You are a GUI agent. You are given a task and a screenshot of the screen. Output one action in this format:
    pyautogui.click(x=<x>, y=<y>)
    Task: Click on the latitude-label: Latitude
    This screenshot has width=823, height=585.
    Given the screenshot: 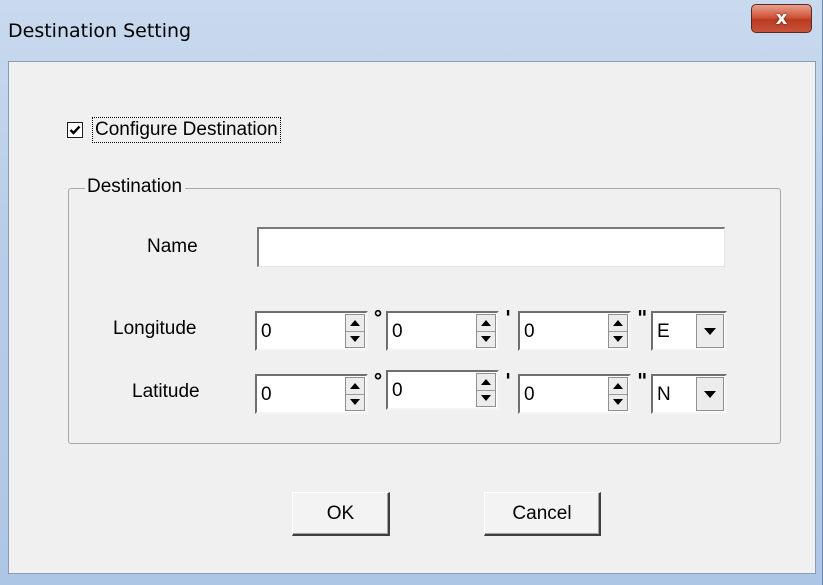 What is the action you would take?
    pyautogui.click(x=166, y=391)
    